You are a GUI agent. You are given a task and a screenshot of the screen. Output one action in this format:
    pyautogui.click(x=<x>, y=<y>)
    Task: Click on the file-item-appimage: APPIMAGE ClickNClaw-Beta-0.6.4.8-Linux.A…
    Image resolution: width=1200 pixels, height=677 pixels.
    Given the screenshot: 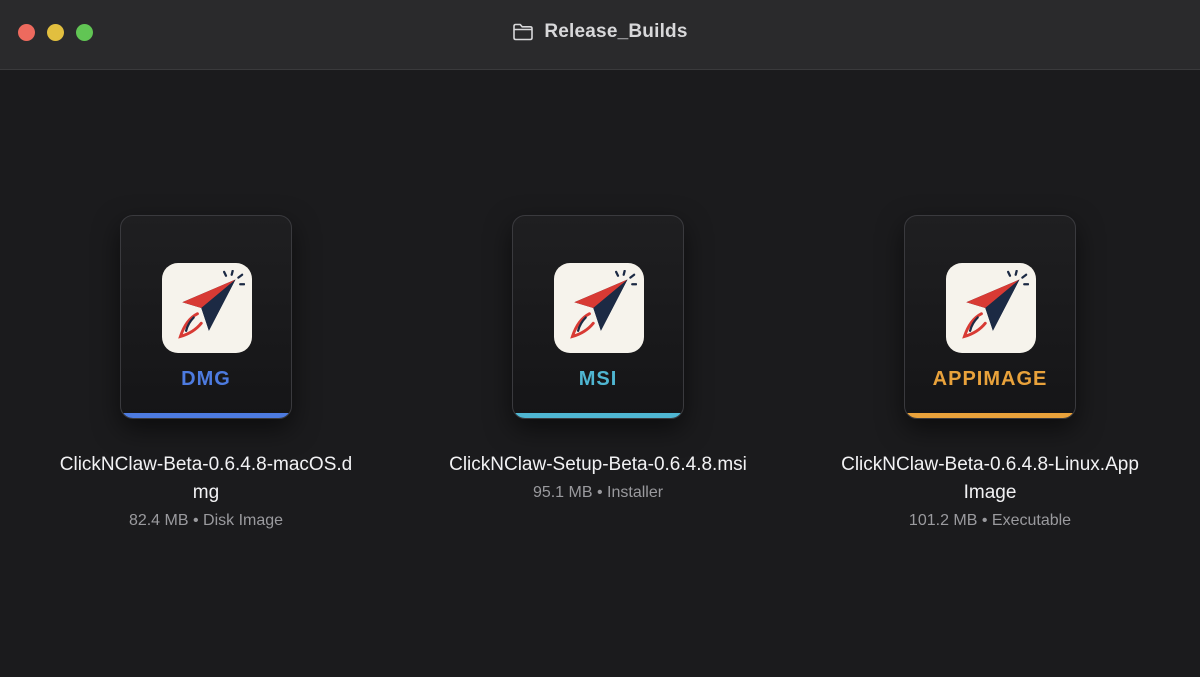 What is the action you would take?
    pyautogui.click(x=990, y=372)
    